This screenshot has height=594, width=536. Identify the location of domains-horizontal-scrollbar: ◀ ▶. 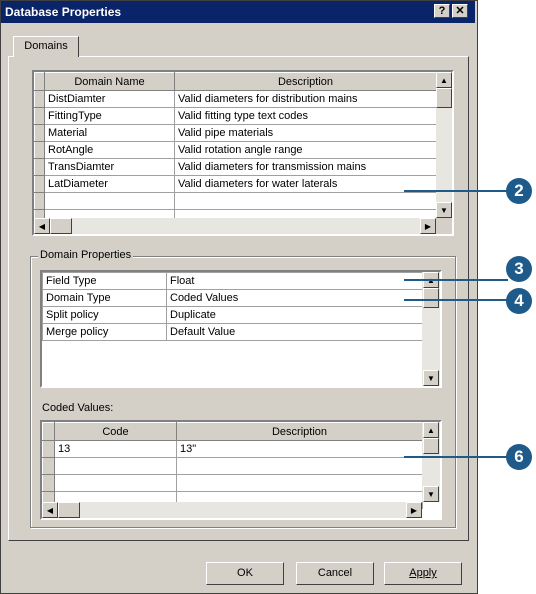
(235, 226).